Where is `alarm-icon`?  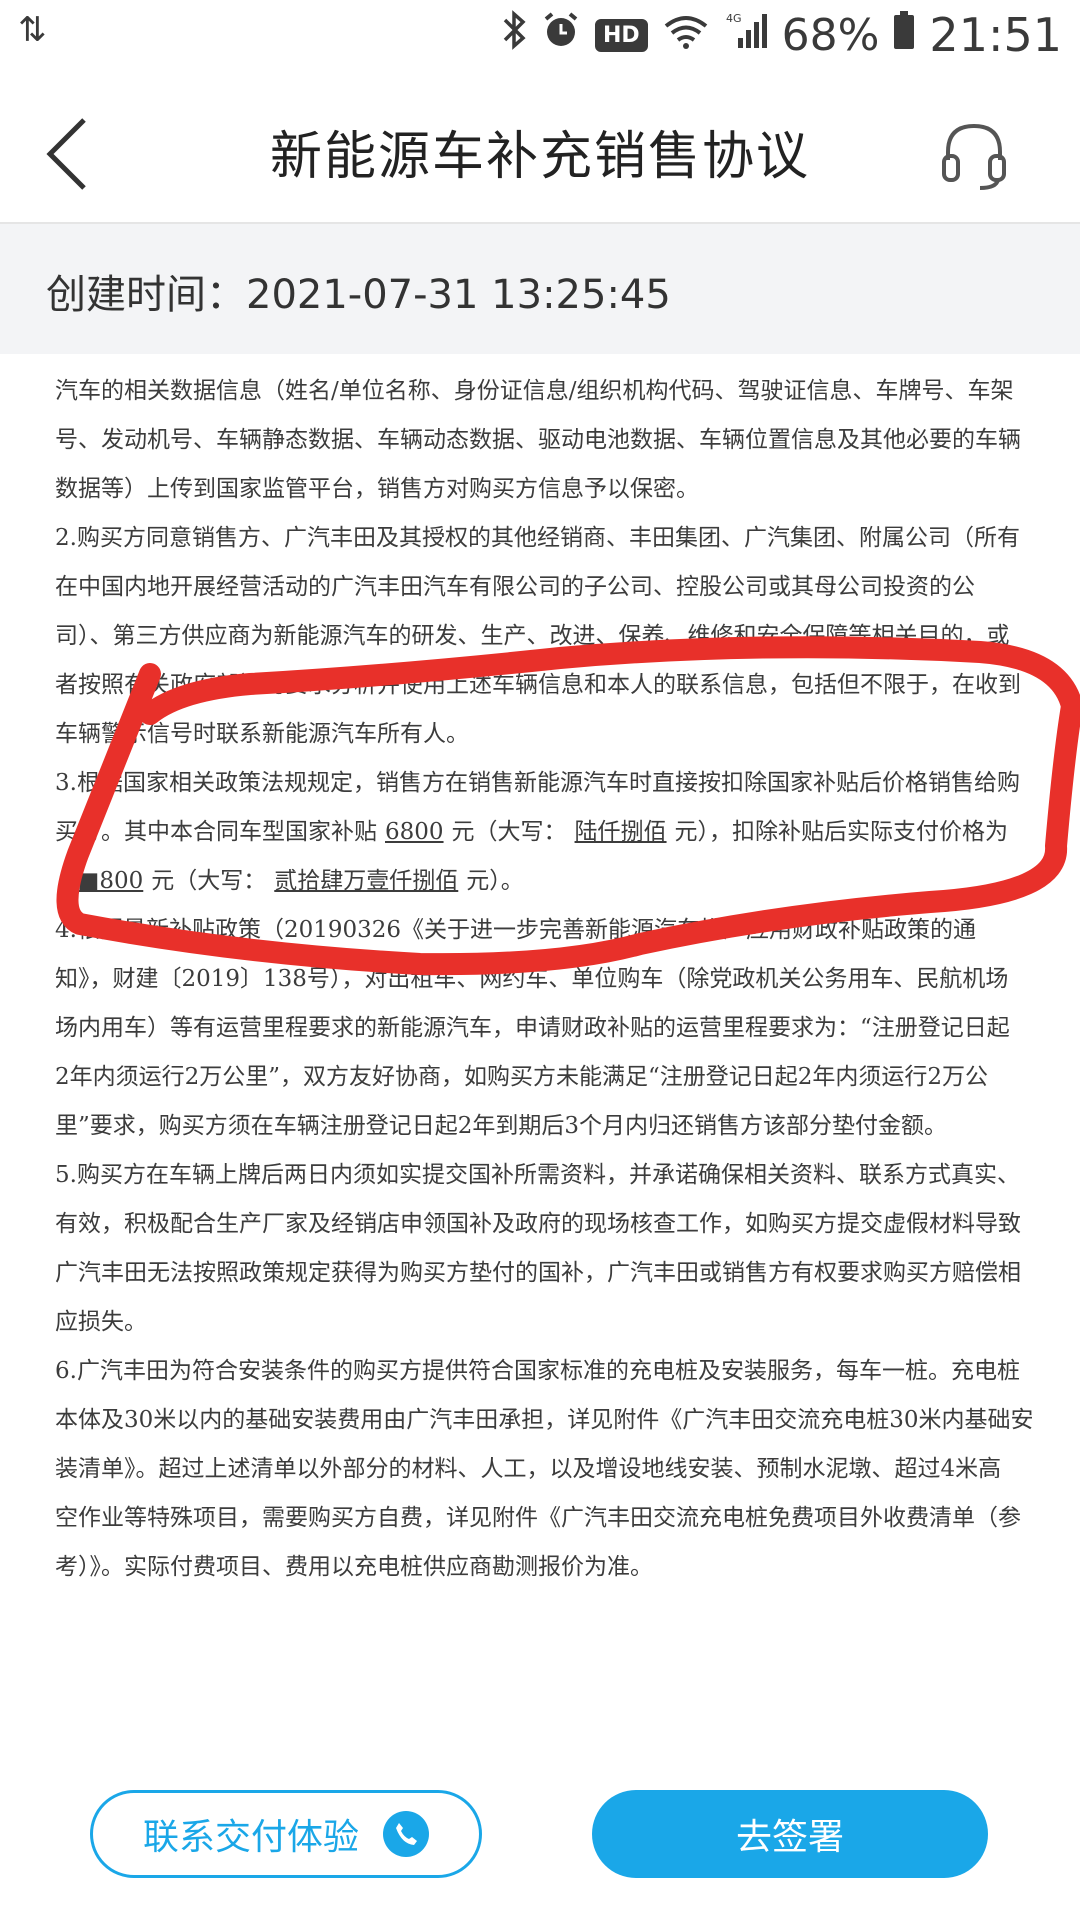 alarm-icon is located at coordinates (561, 35).